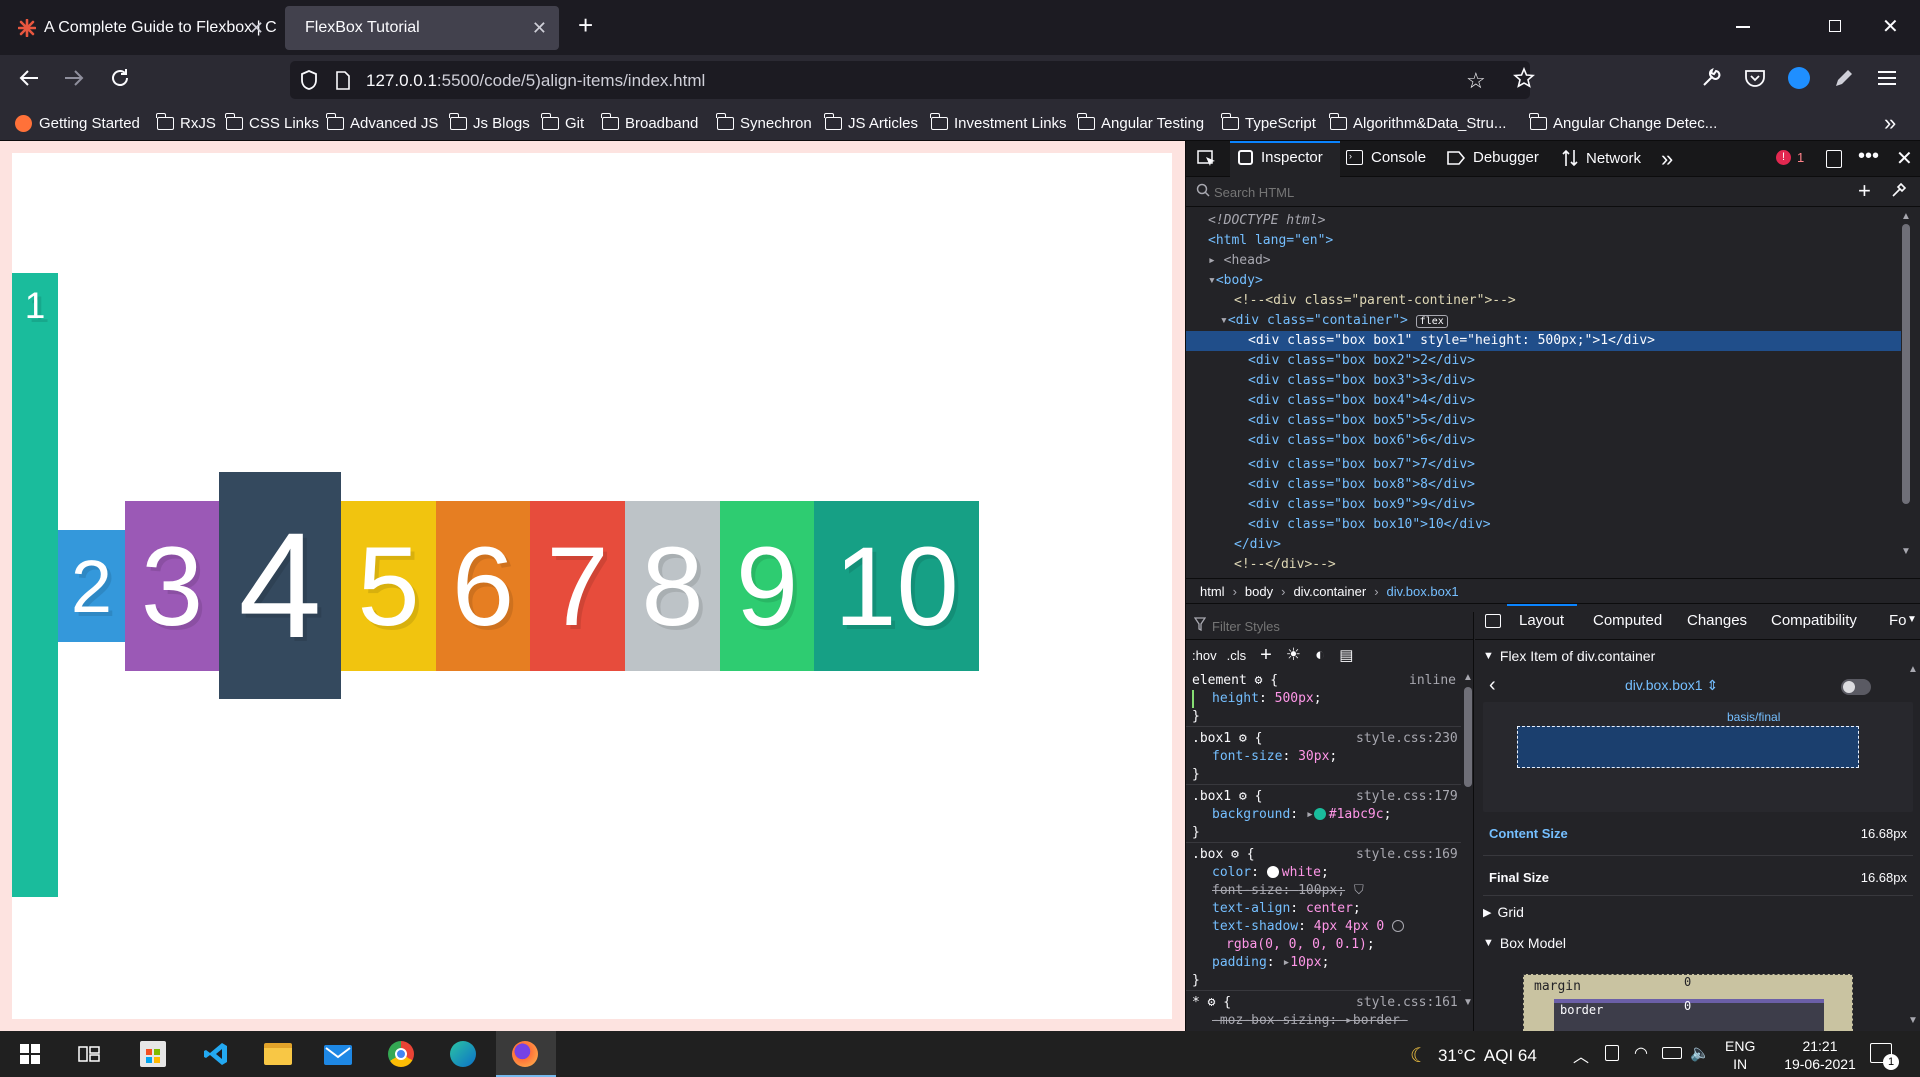 This screenshot has height=1077, width=1920. What do you see at coordinates (1543, 421) in the screenshot?
I see `markup-line: <div class="box box5">5</div>` at bounding box center [1543, 421].